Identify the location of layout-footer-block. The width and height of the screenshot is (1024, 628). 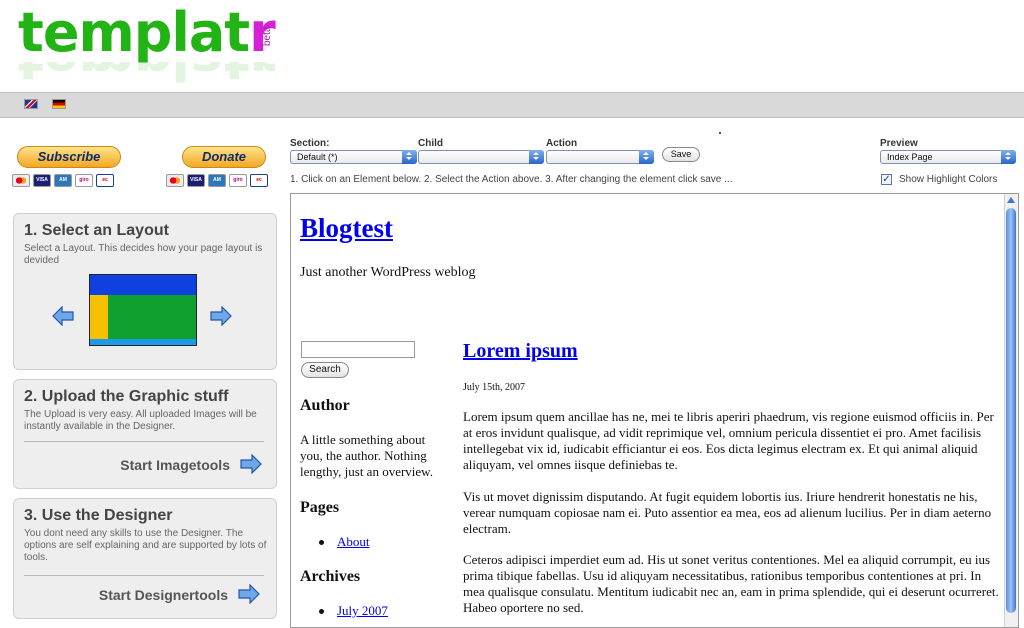
(143, 342).